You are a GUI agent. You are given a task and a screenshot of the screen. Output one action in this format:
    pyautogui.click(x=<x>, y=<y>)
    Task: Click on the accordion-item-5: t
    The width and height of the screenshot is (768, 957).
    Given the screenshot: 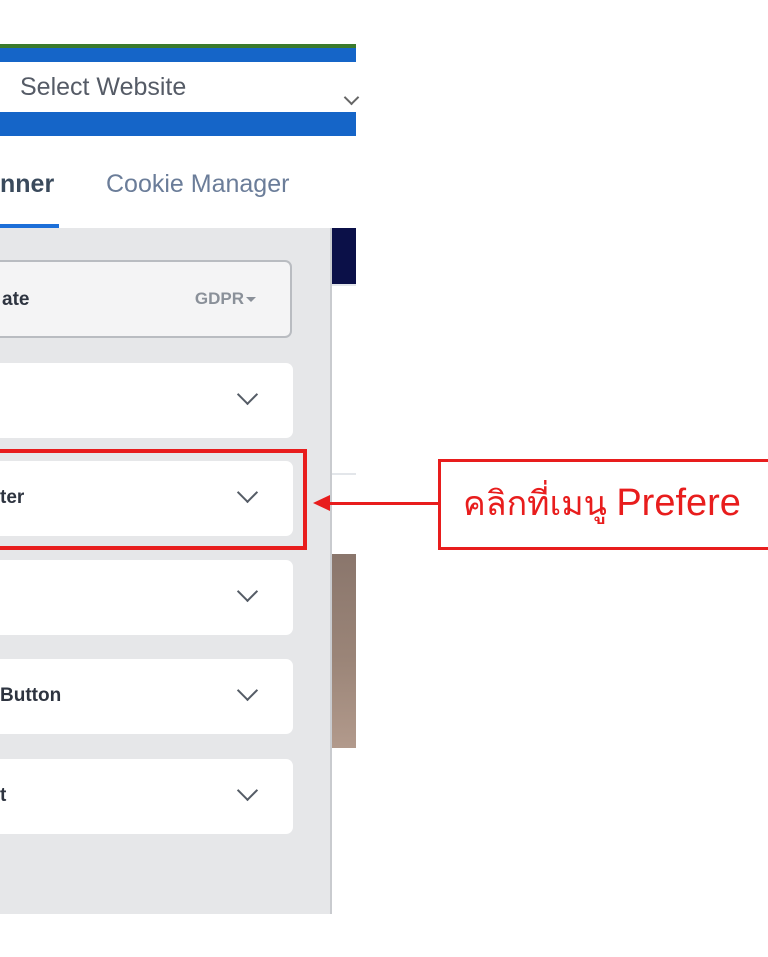 What is the action you would take?
    pyautogui.click(x=146, y=796)
    